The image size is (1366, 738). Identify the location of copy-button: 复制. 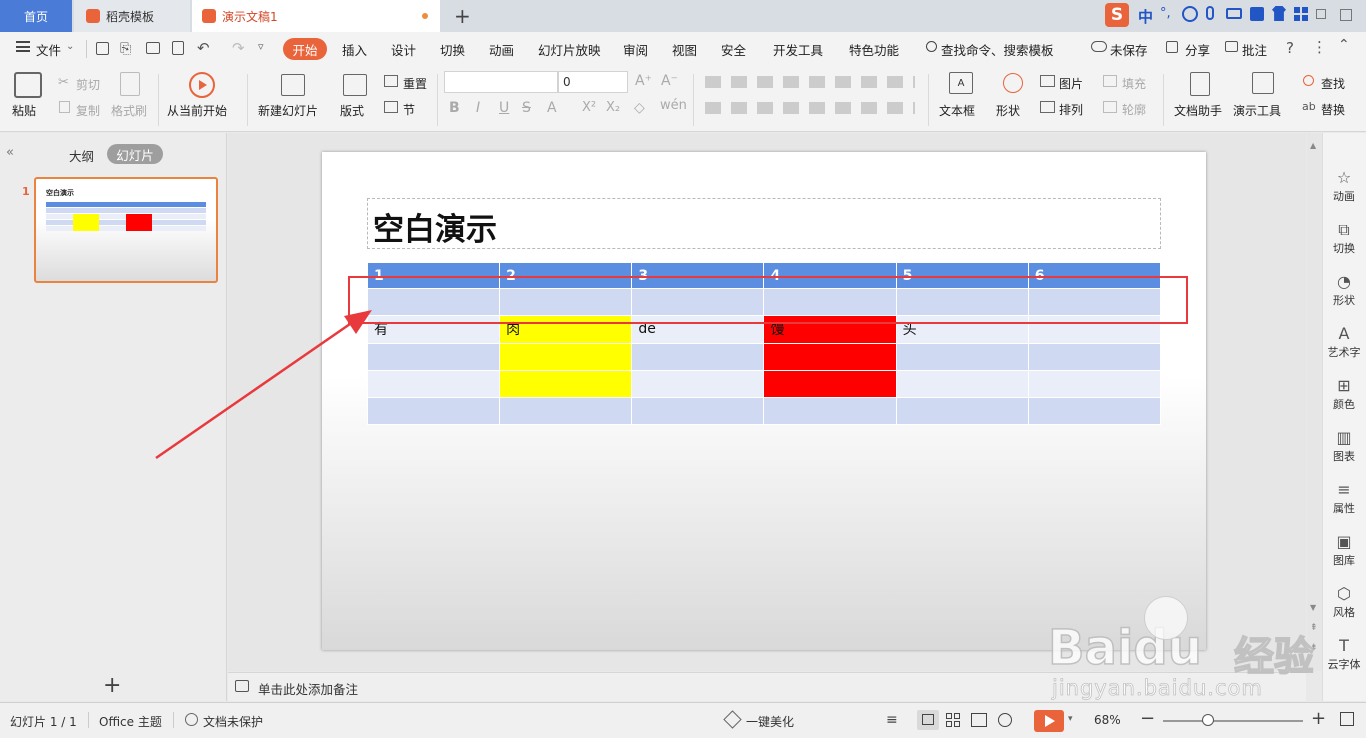
(88, 110).